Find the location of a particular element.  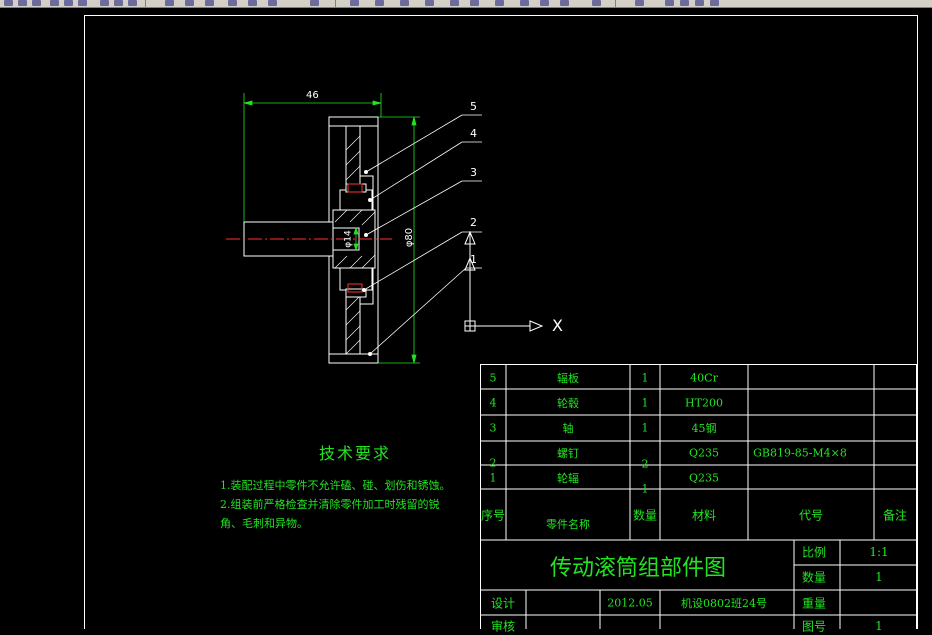

tech-line: 2.组装前严格检查并清除零件加工时残留的锐 is located at coordinates (330, 504).